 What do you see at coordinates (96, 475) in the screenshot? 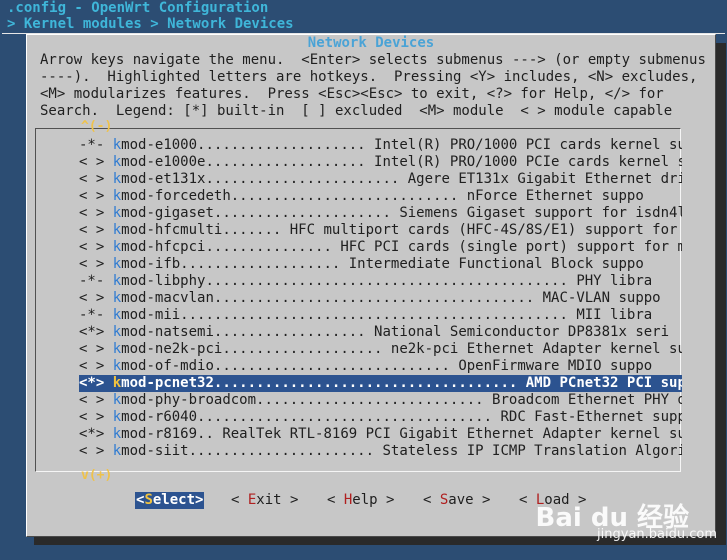
I see `scroll-down-indicator: v(+)` at bounding box center [96, 475].